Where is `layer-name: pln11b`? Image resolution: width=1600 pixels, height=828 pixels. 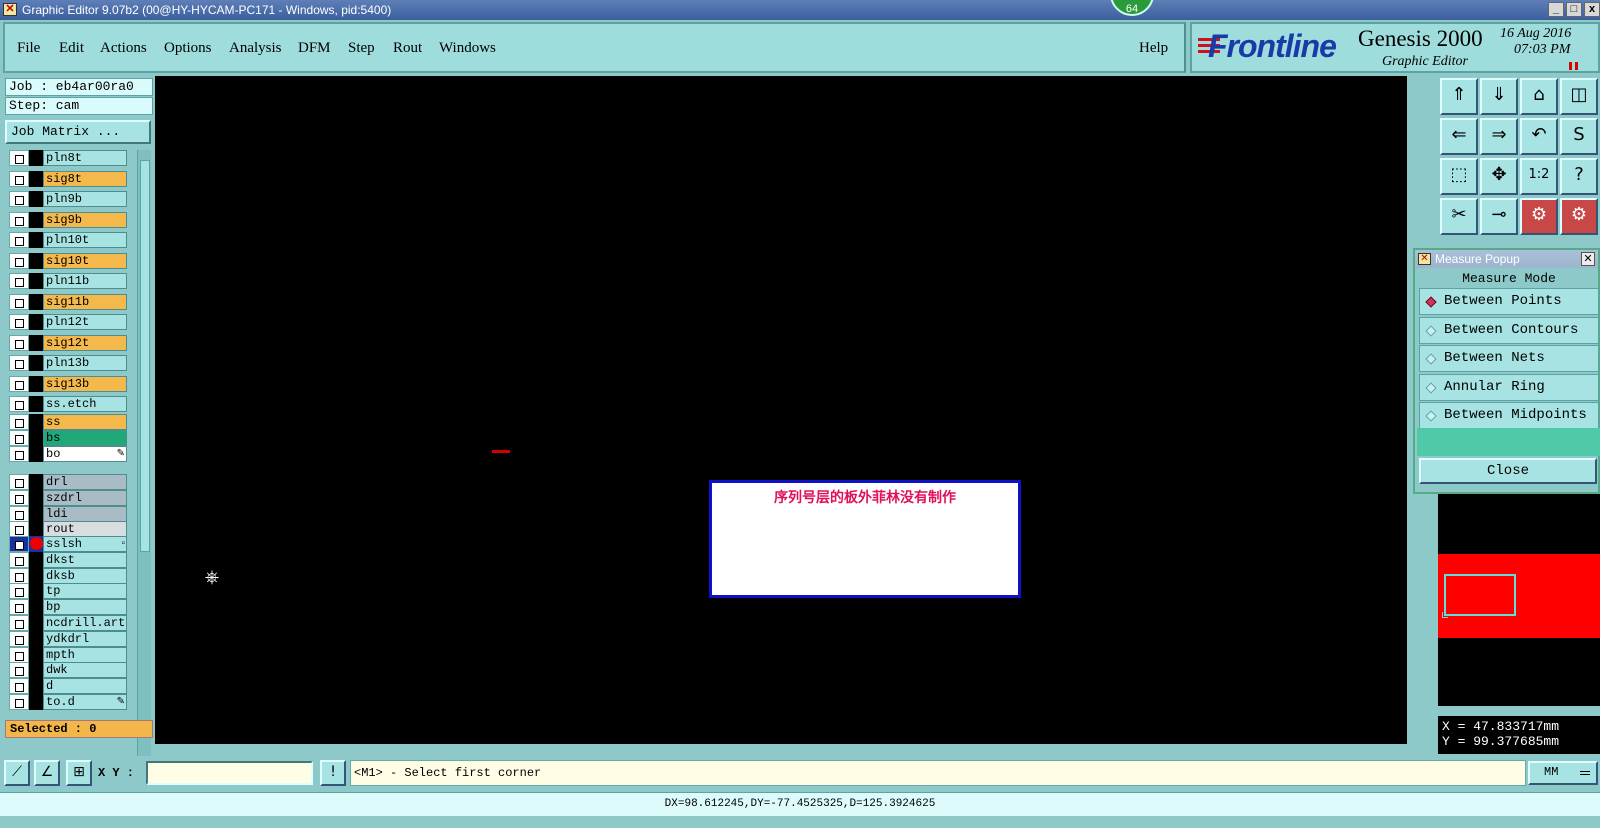 layer-name: pln11b is located at coordinates (85, 281).